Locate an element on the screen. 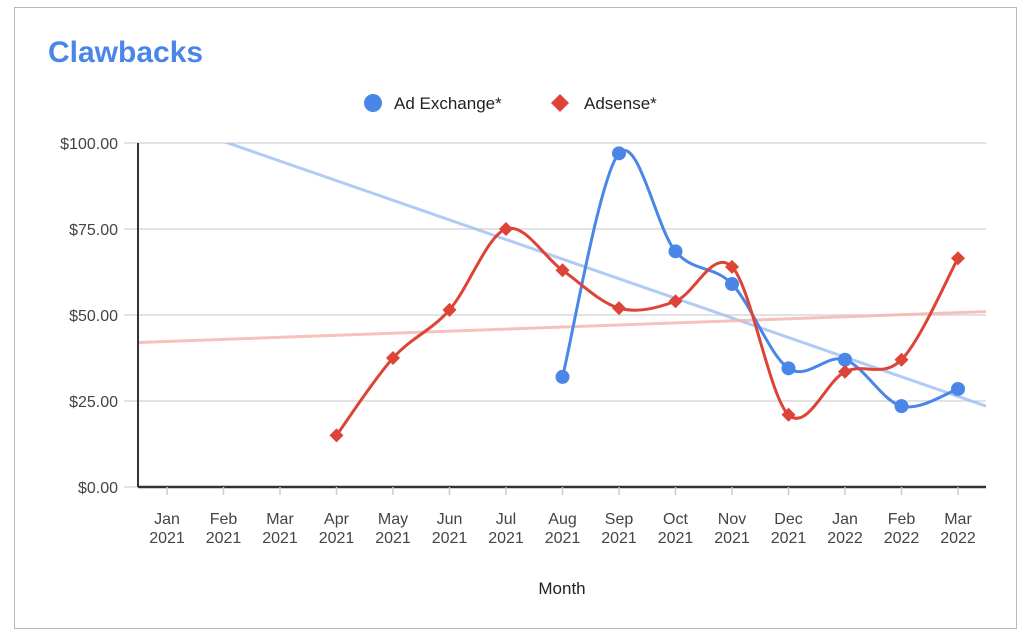  y-axis-ticks: $0.00 $25.00 $50.00 $75.00 $100.00 is located at coordinates (89, 316).